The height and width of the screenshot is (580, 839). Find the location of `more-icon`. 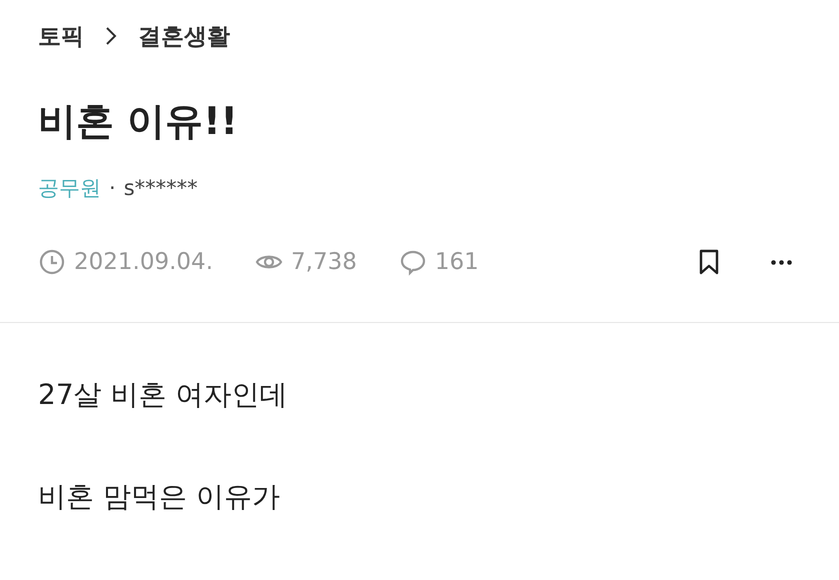

more-icon is located at coordinates (781, 262).